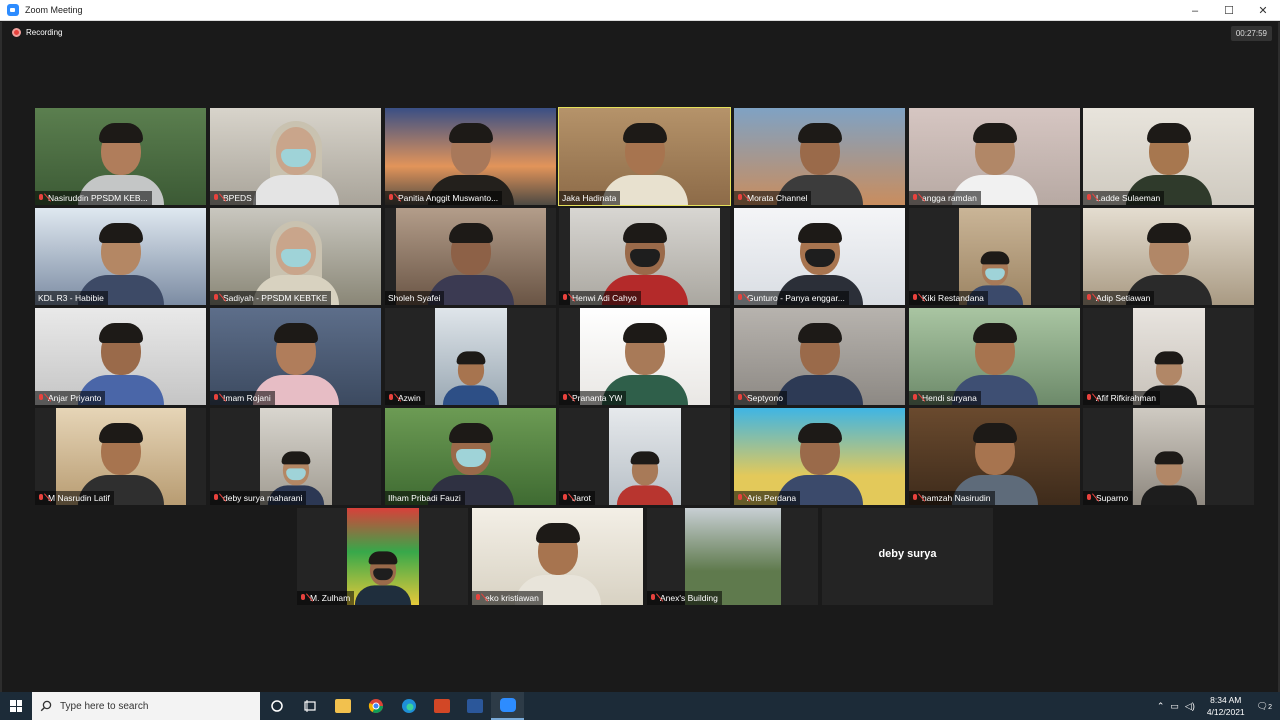  Describe the element at coordinates (120, 256) in the screenshot. I see `participant-tile: KDL R3 - Habibie` at that location.